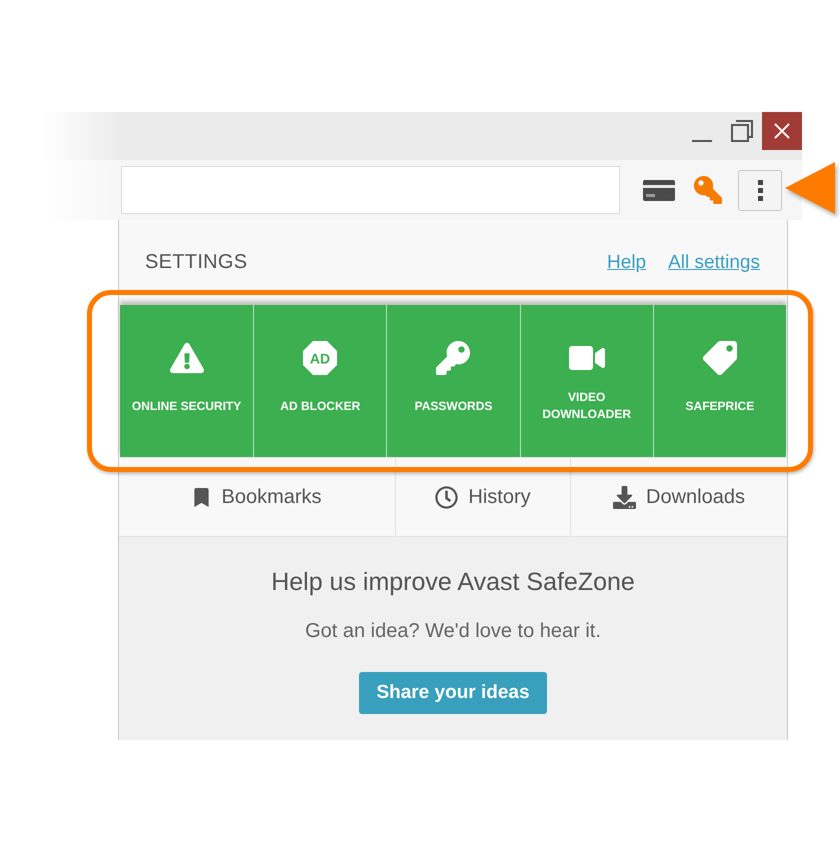 The height and width of the screenshot is (859, 840). I want to click on nav-item: Bookmarks, so click(257, 497).